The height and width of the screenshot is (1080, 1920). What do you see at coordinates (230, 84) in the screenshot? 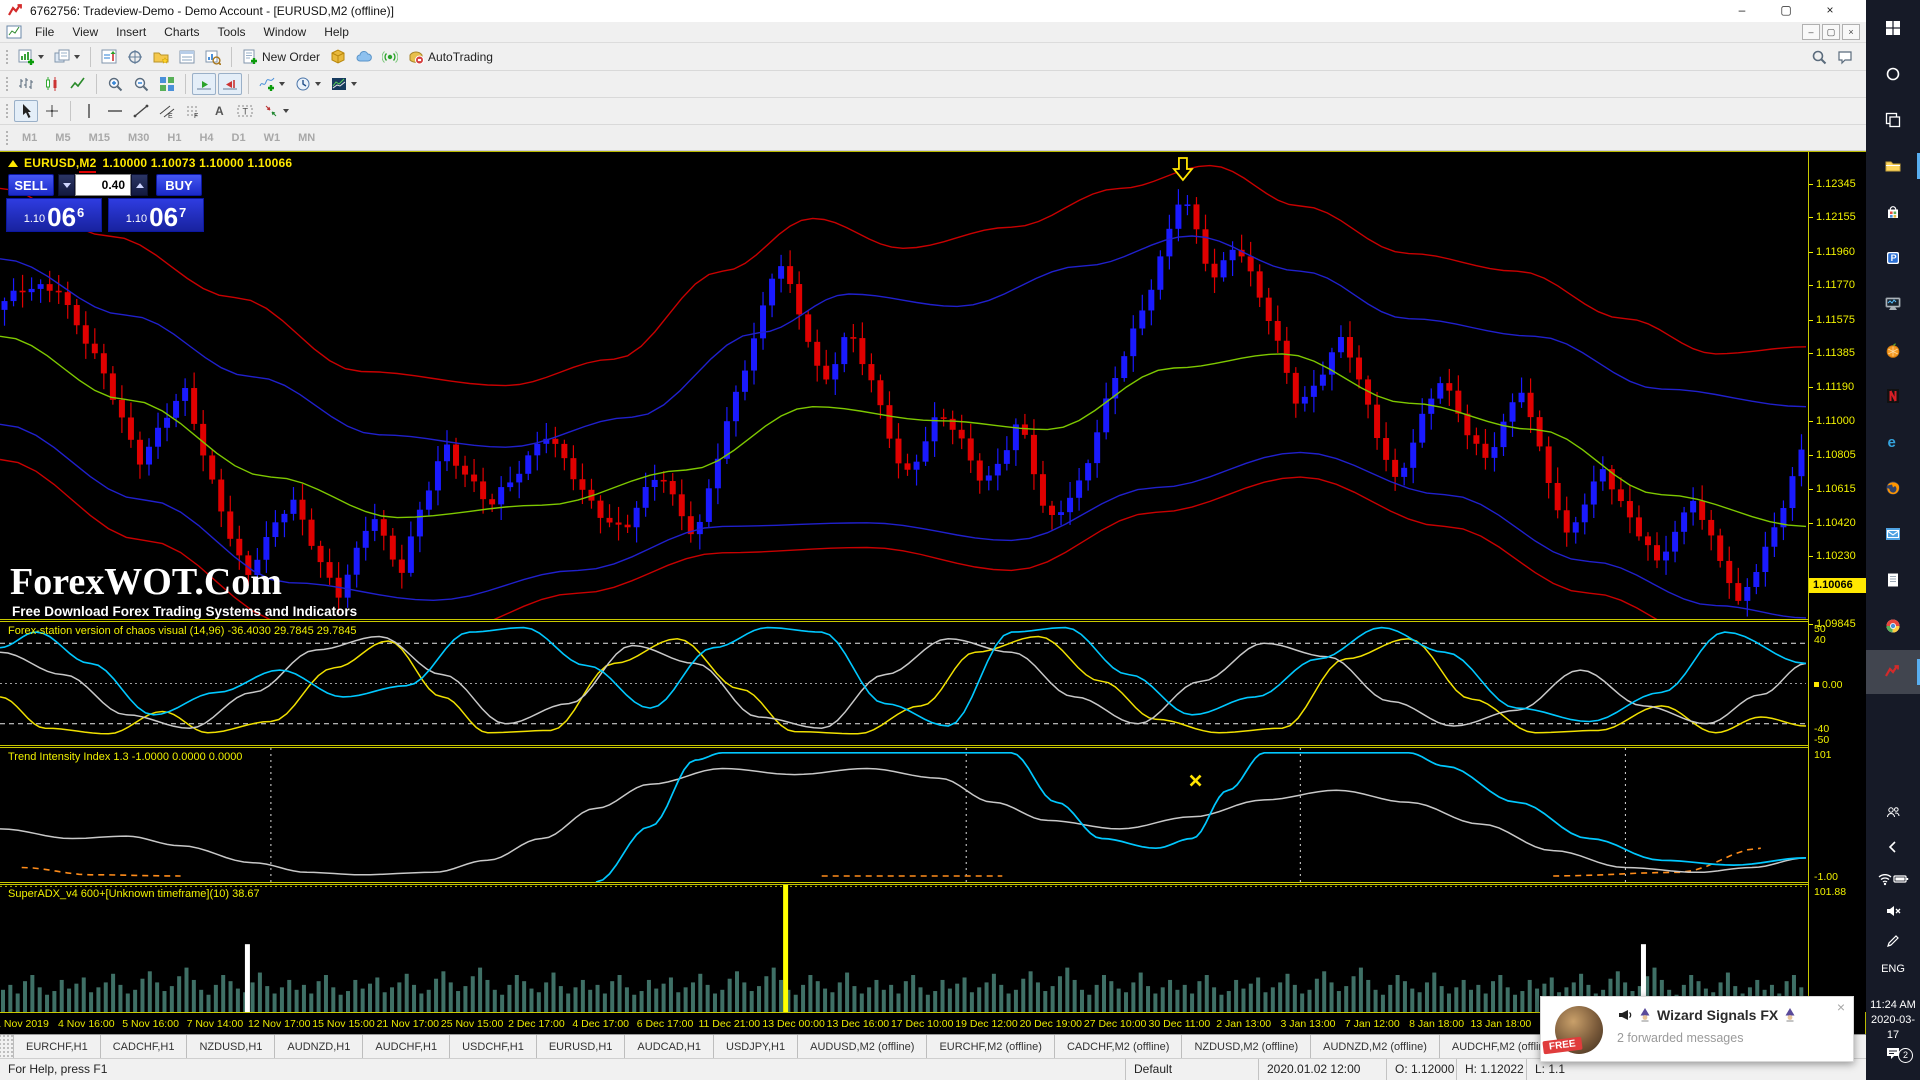
I see `chart-shift-button` at bounding box center [230, 84].